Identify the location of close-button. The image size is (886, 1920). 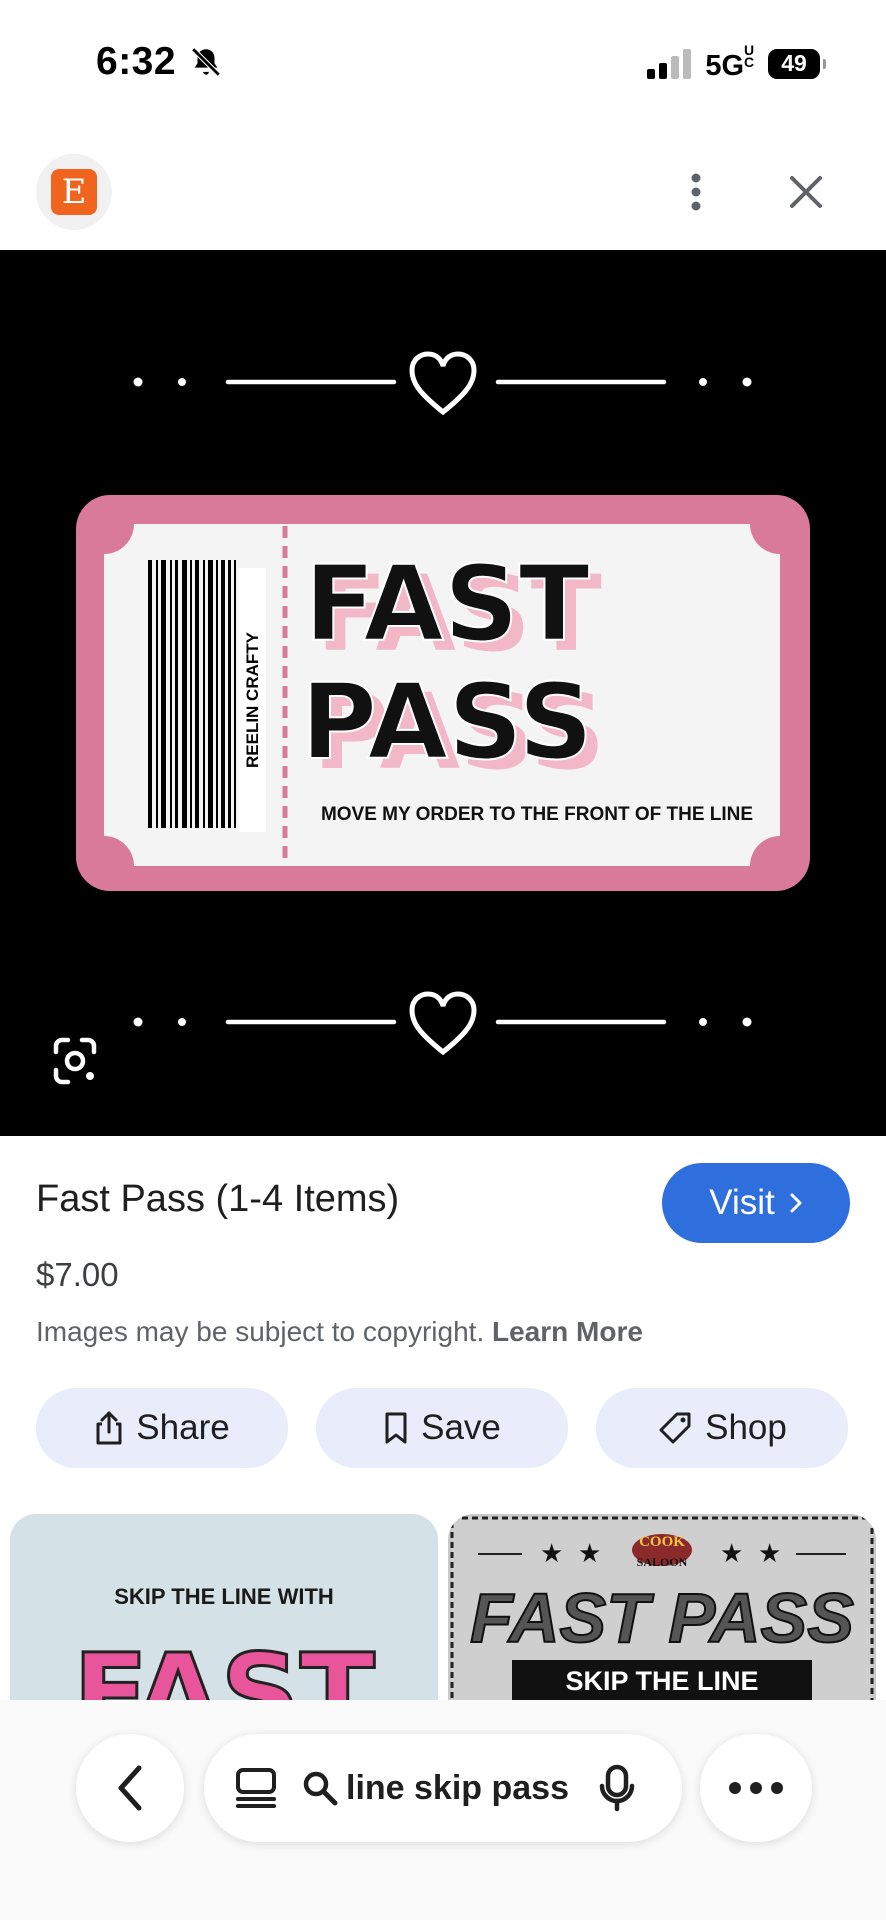
(806, 192).